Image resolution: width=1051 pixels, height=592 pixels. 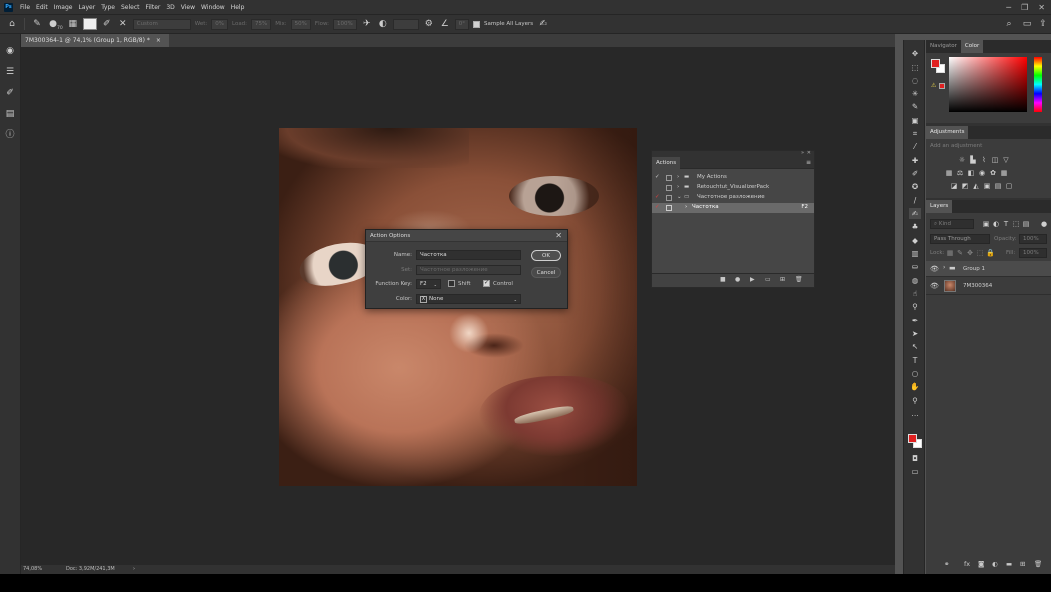 What do you see at coordinates (12, 24) in the screenshot?
I see `home-icon: ⌂` at bounding box center [12, 24].